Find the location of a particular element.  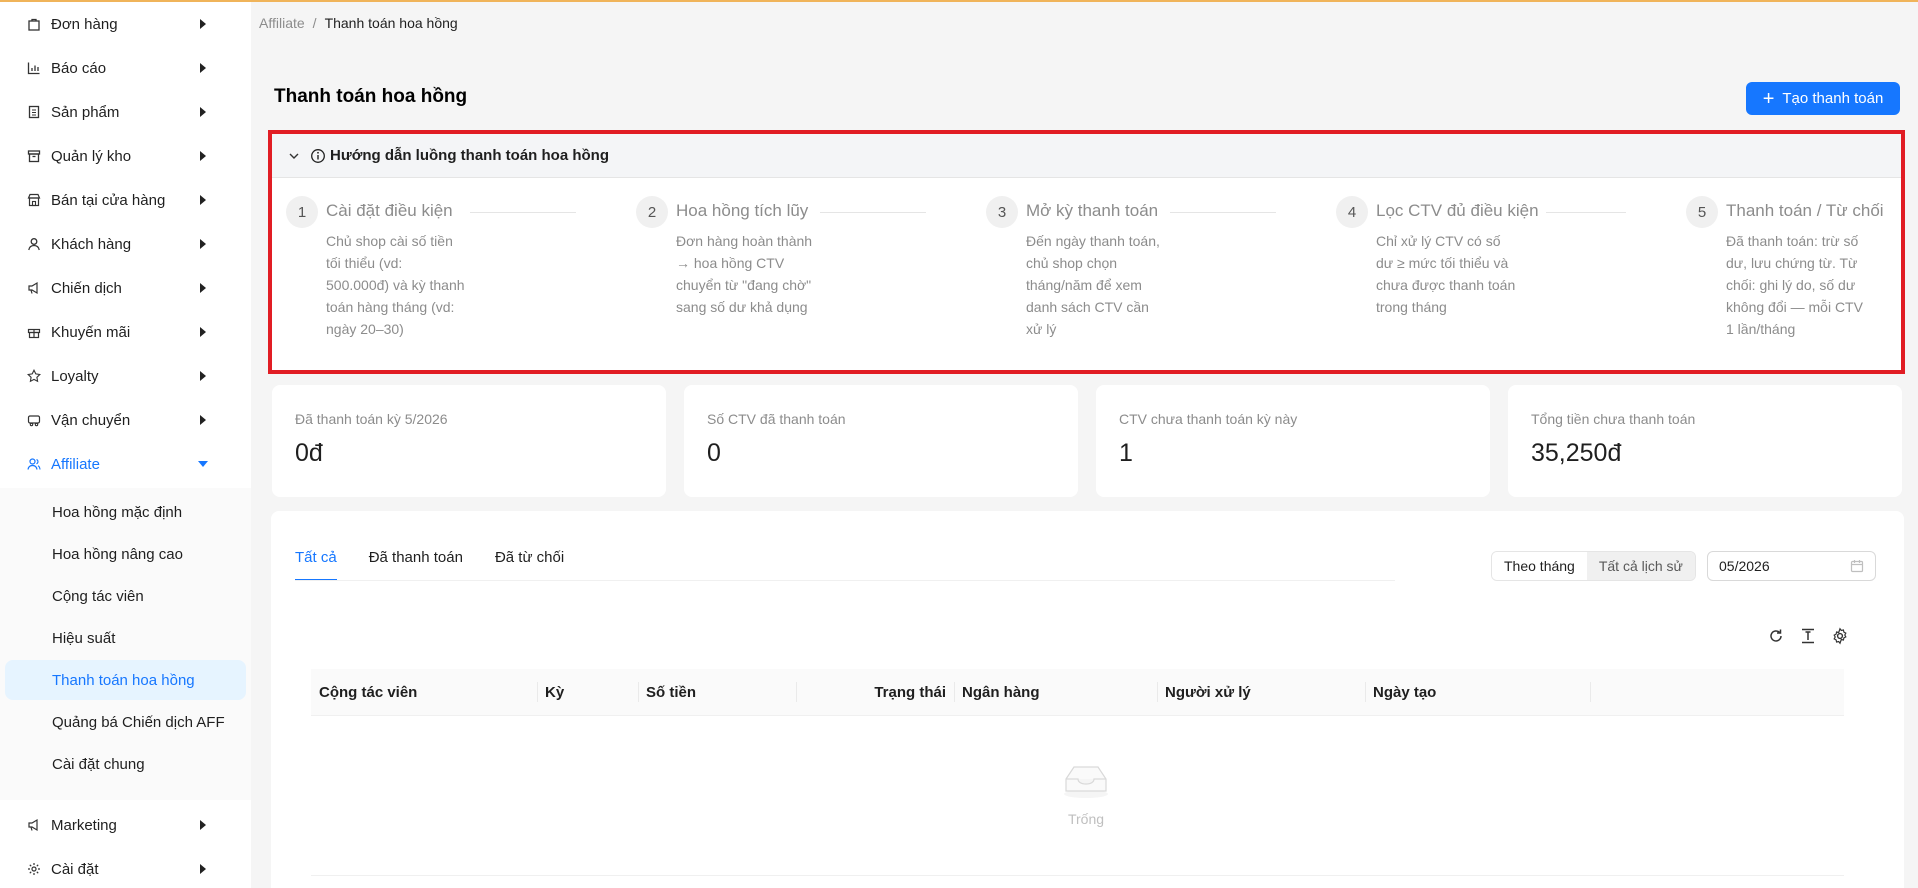

users-icon is located at coordinates (34, 464).